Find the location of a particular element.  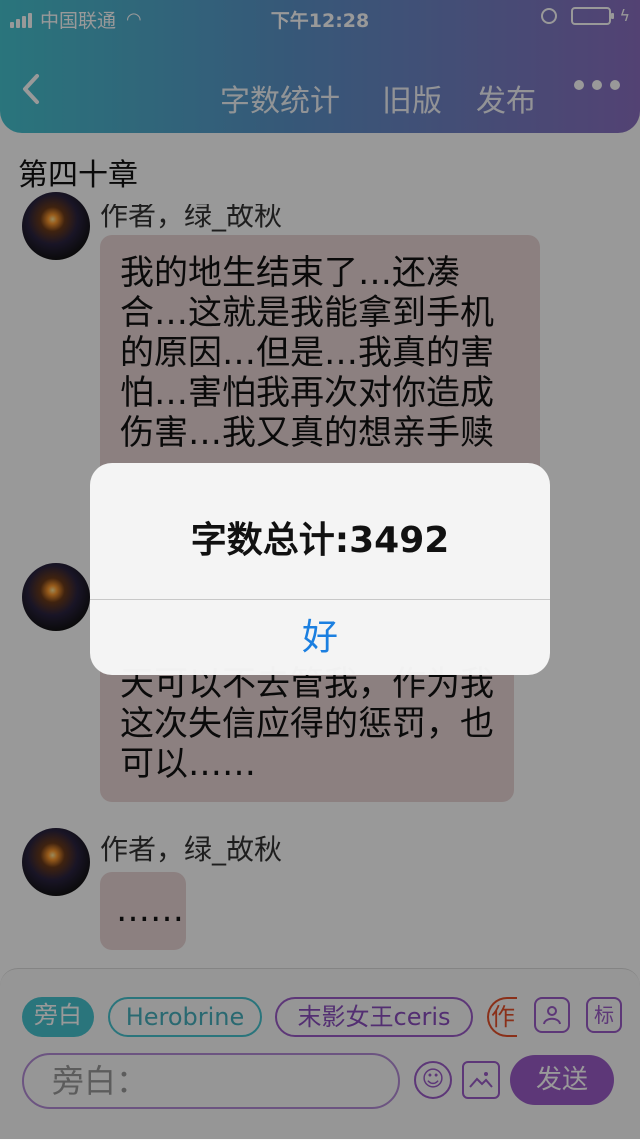

alert-title: 字数总计:3492 is located at coordinates (320, 540).